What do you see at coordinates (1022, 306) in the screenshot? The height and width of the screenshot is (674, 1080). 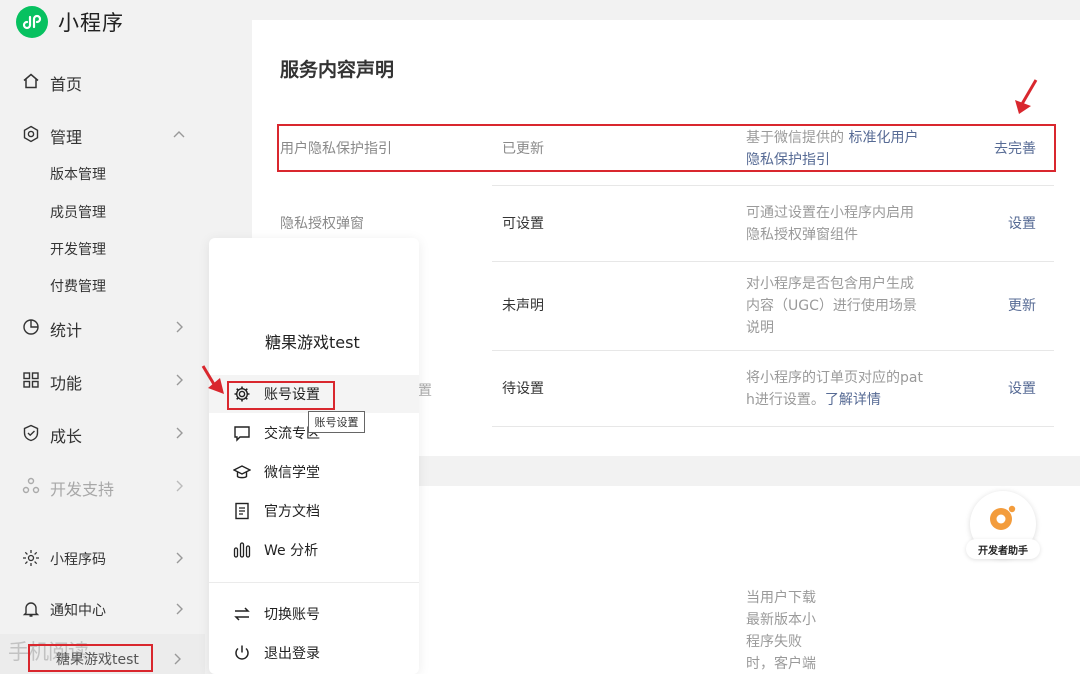 I see `update-link: 更新` at bounding box center [1022, 306].